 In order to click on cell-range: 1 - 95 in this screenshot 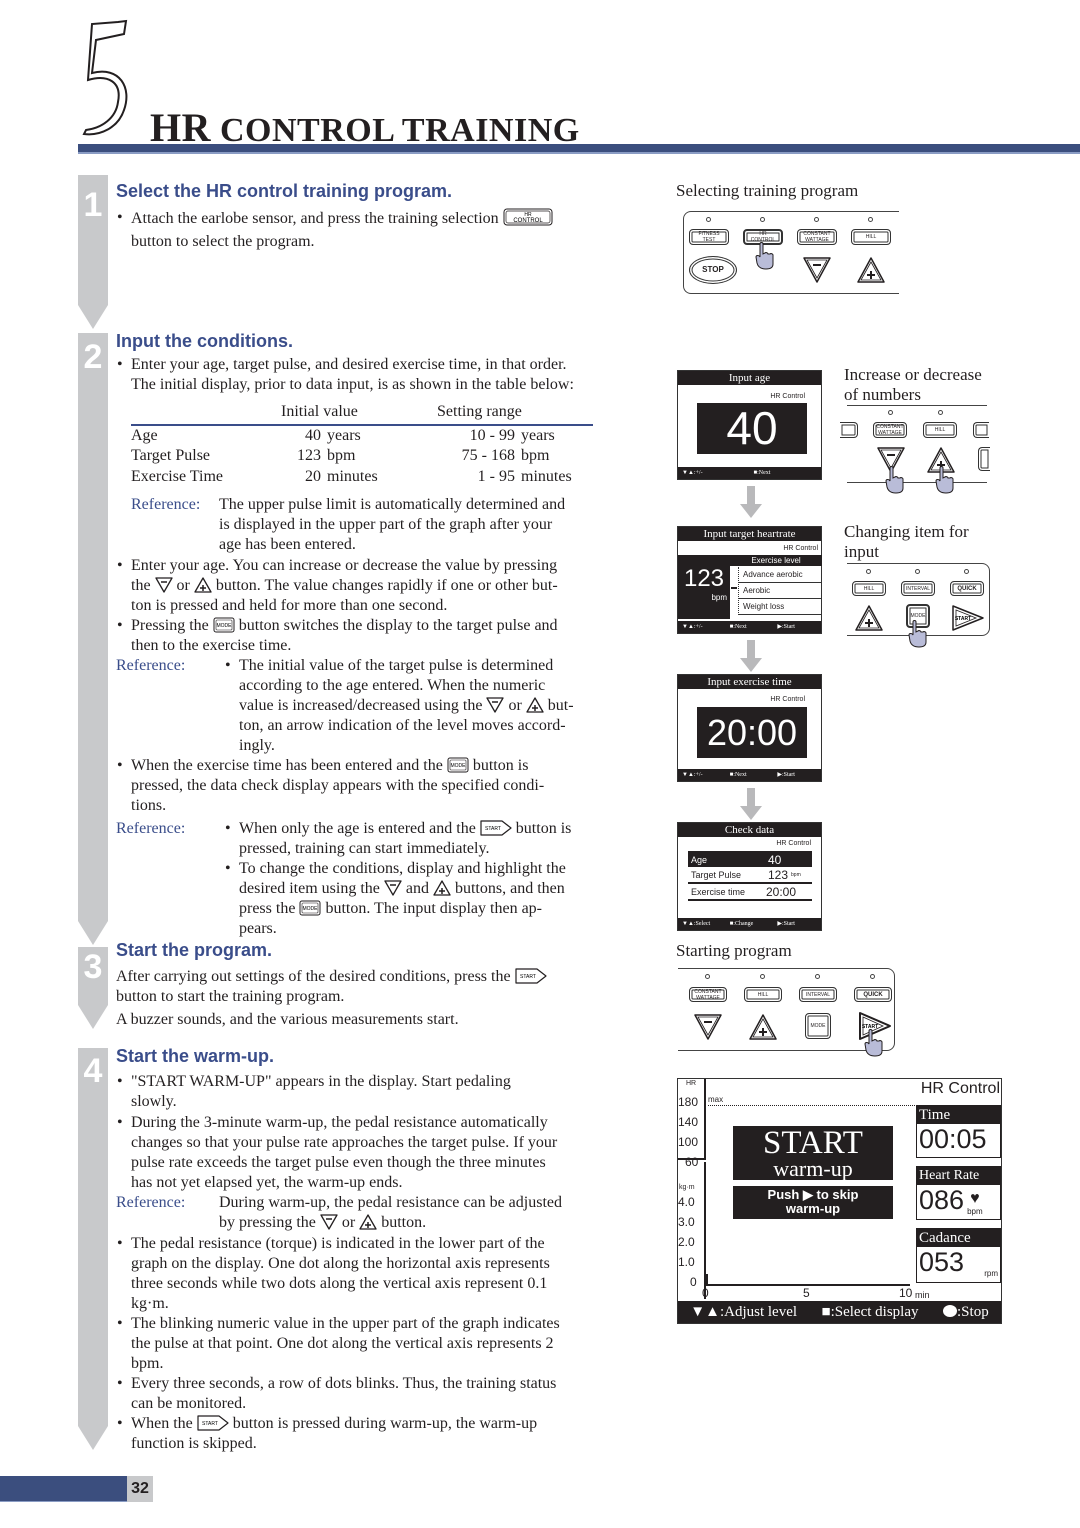, I will do `click(496, 476)`.